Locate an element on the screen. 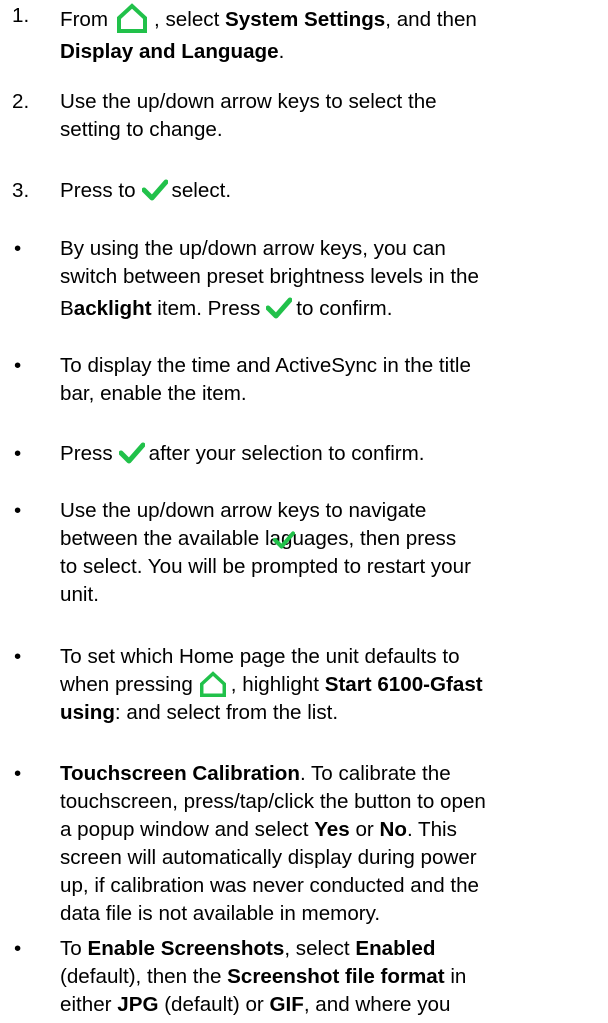 The height and width of the screenshot is (1023, 608). bullet-text: Press after your selection to confirm. is located at coordinates (242, 453).